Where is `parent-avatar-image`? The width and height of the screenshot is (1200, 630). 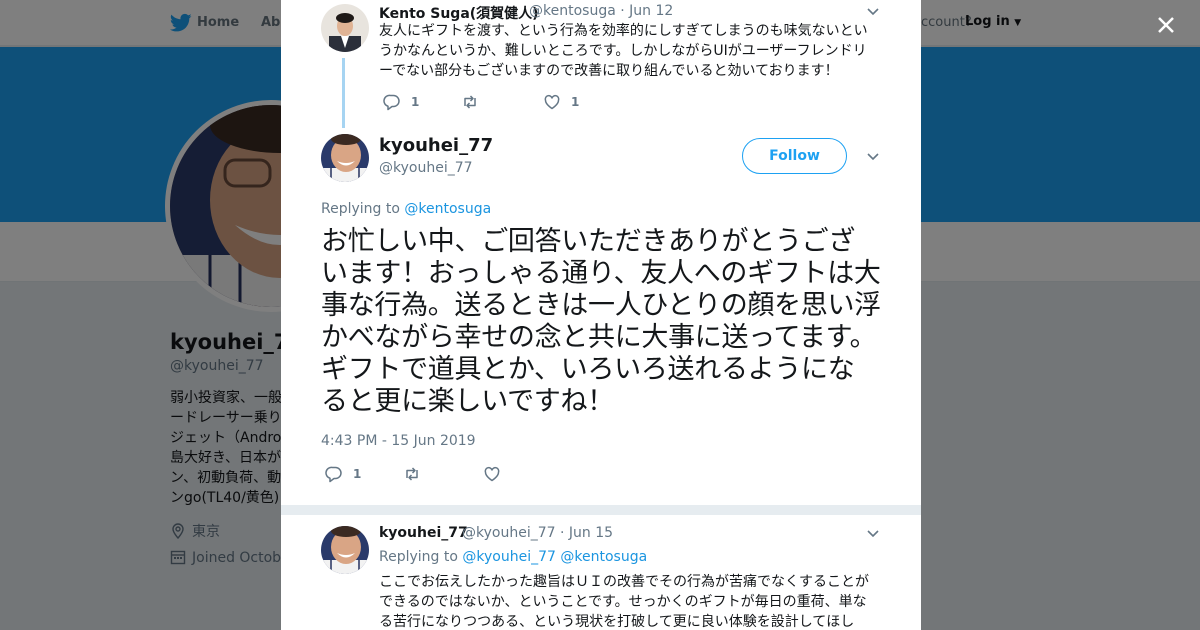 parent-avatar-image is located at coordinates (345, 28).